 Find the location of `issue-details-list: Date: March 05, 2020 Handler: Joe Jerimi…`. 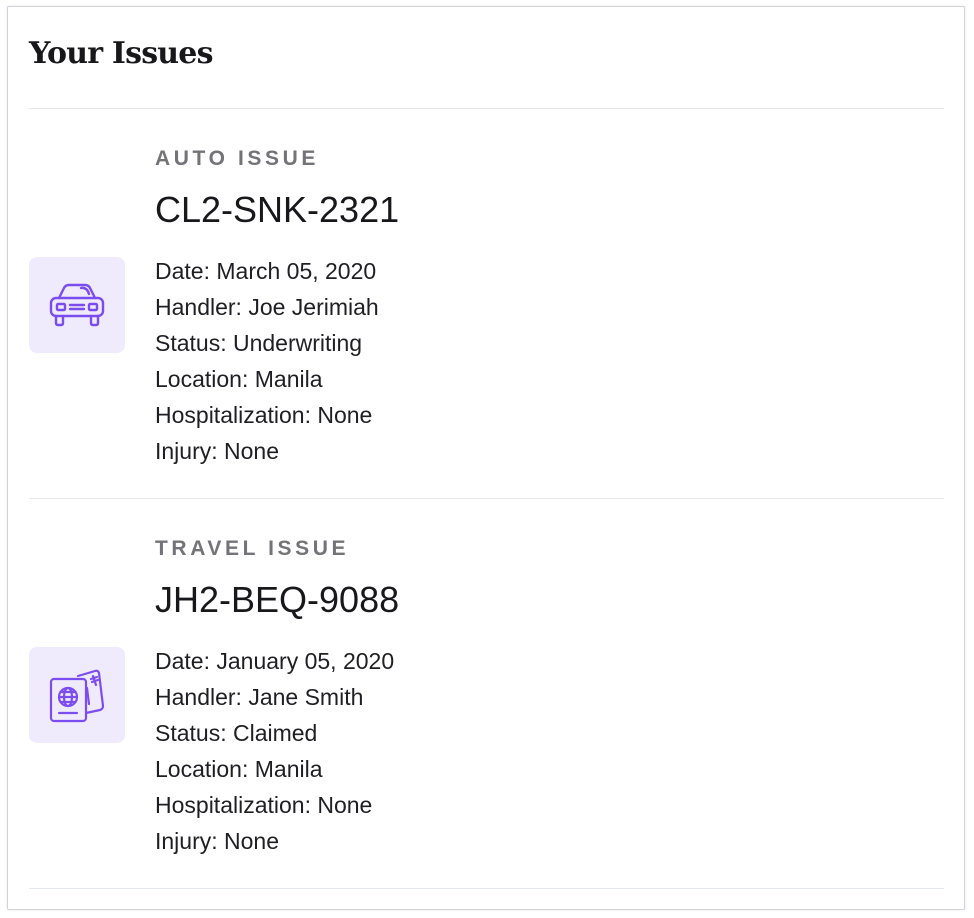

issue-details-list: Date: March 05, 2020 Handler: Joe Jerimi… is located at coordinates (267, 361).